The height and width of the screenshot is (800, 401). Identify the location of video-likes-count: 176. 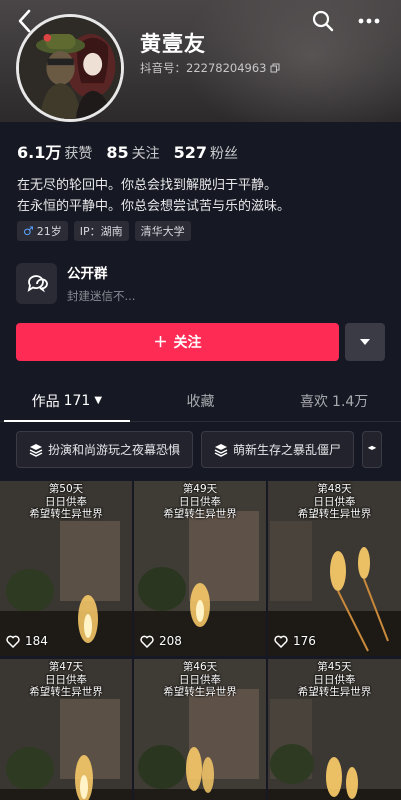
(304, 641).